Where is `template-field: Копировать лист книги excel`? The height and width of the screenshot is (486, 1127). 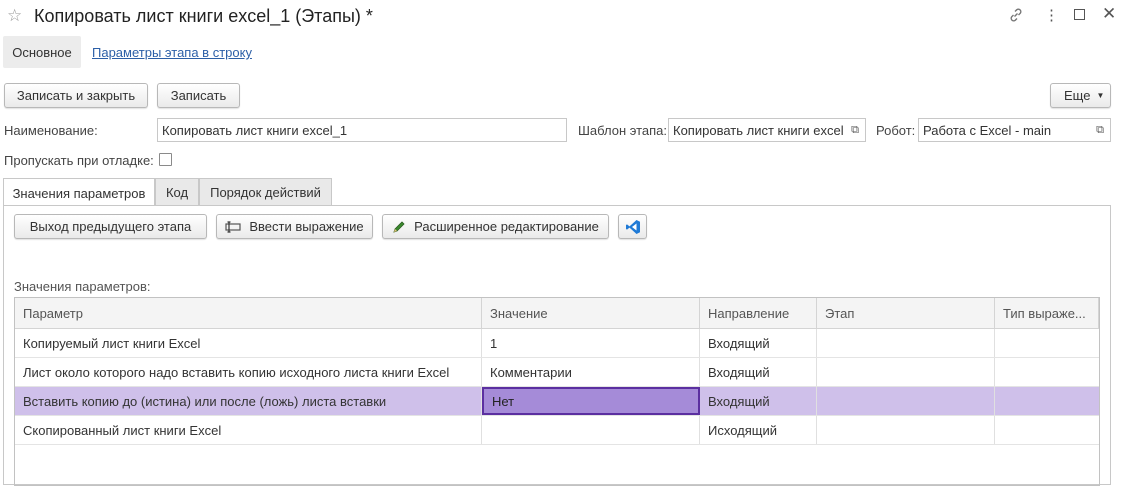 template-field: Копировать лист книги excel is located at coordinates (767, 130).